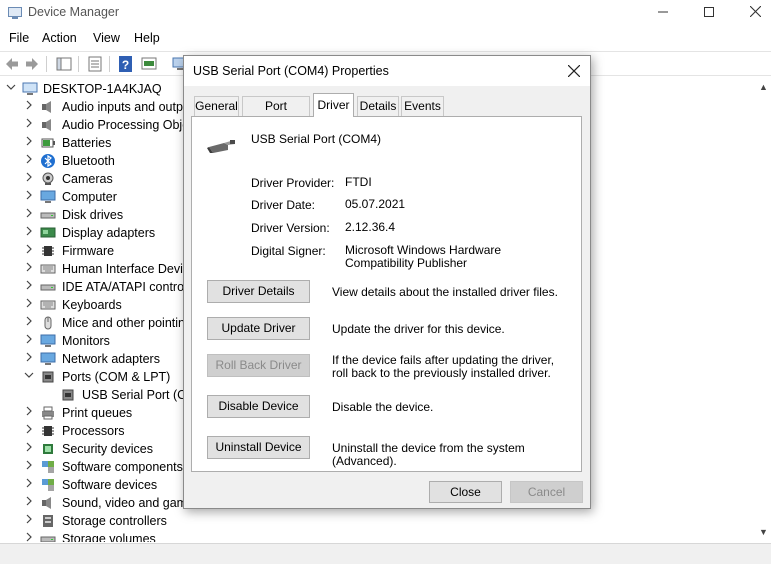  Describe the element at coordinates (333, 105) in the screenshot. I see `tab-driver: Driver` at that location.